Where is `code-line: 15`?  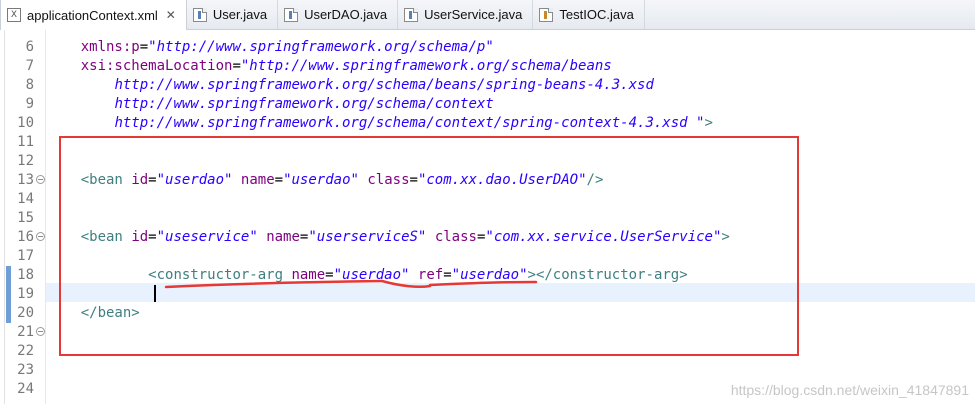
code-line: 15 is located at coordinates (487, 218).